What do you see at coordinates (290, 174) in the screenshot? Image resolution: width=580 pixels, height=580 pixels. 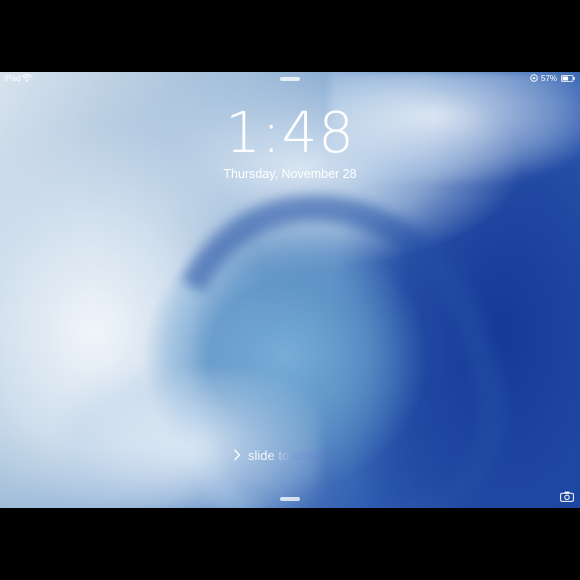 I see `lock-screen-date: Thursday, November 28` at bounding box center [290, 174].